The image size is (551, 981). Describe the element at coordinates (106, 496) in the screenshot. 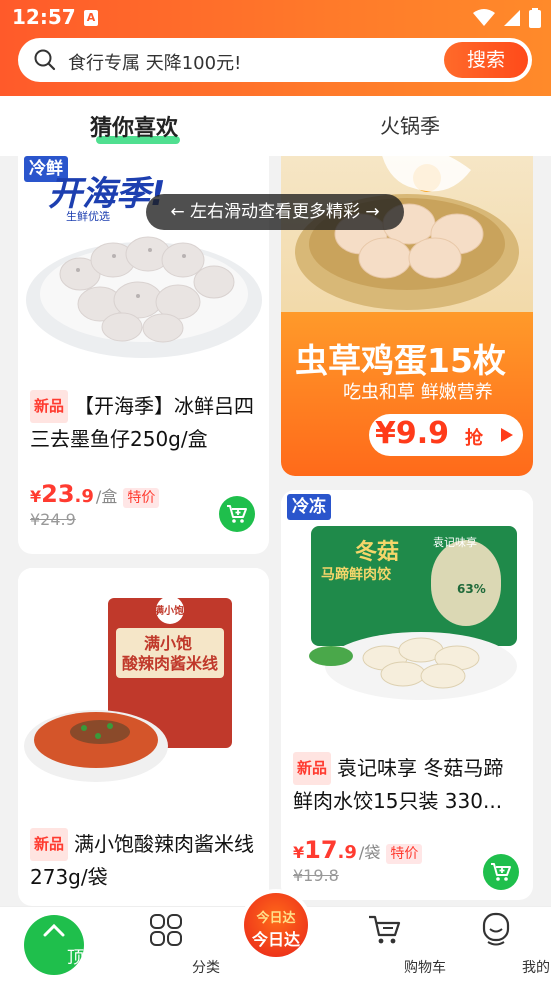

I see `price-unit: /盒` at that location.